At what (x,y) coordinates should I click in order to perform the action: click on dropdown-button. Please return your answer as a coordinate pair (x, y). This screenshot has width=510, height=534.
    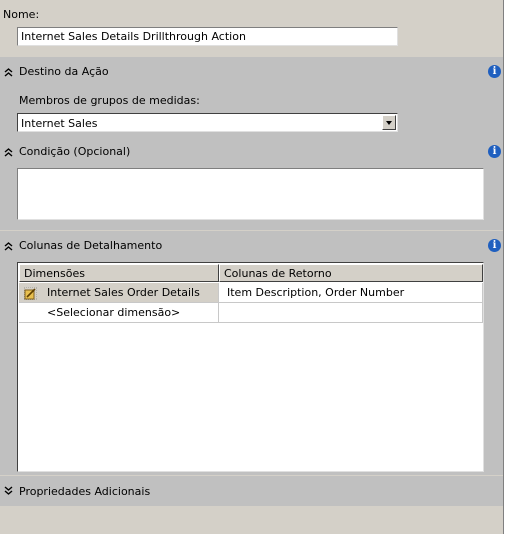
    Looking at the image, I should click on (389, 122).